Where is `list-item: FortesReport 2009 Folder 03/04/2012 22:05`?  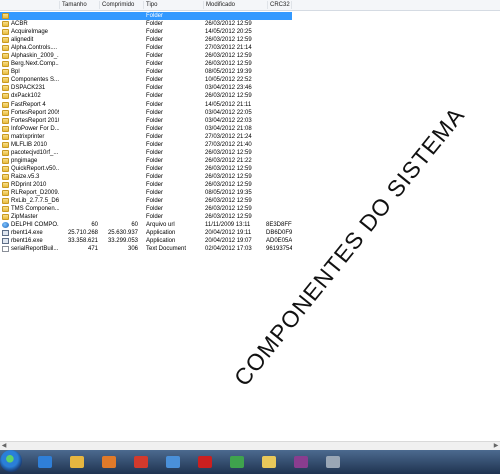
list-item: FortesReport 2009 Folder 03/04/2012 22:05 is located at coordinates (146, 113).